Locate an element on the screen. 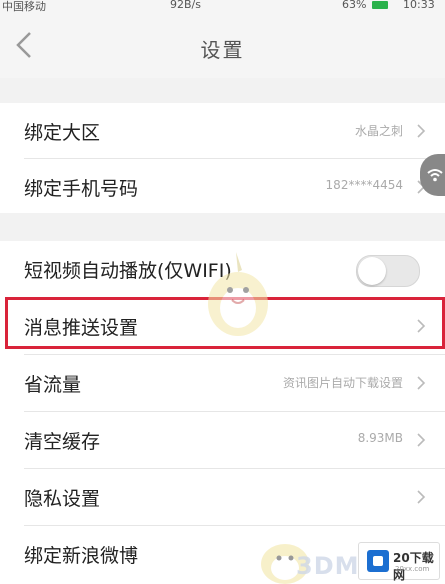  carrier-label: 中国移动 is located at coordinates (24, 6).